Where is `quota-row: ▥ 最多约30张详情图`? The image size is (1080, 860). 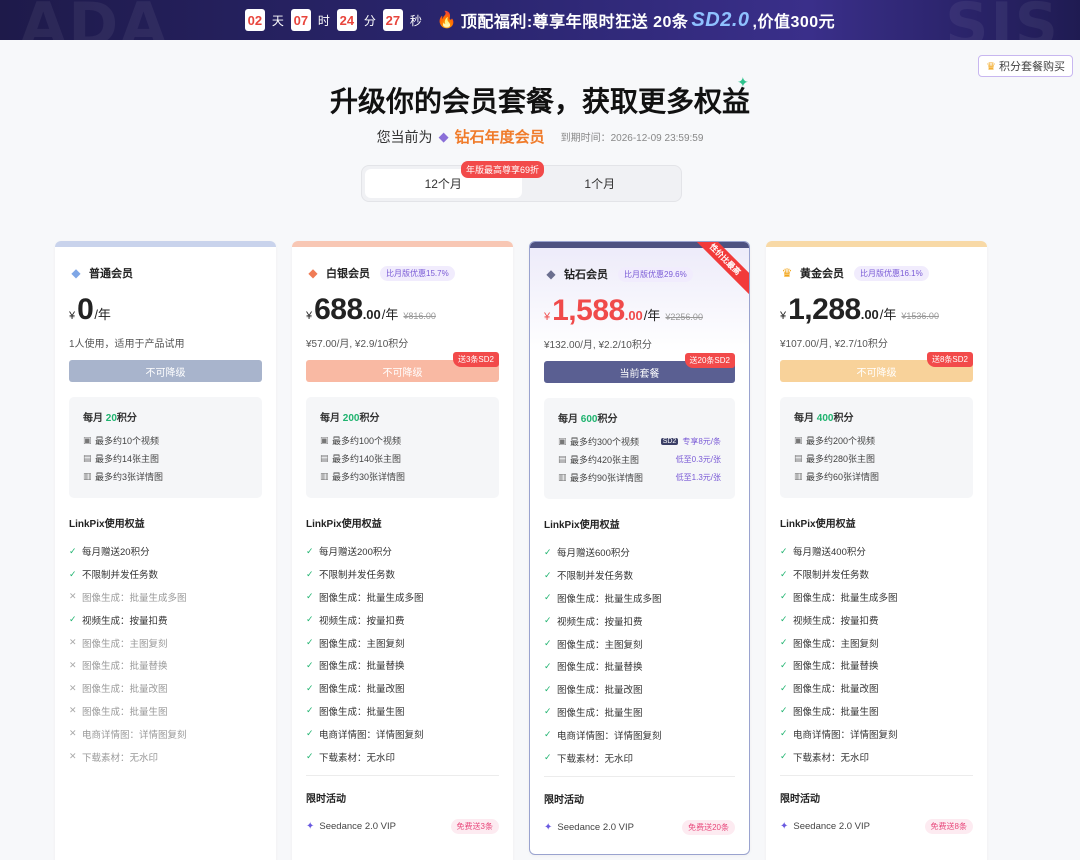 quota-row: ▥ 最多约30张详情图 is located at coordinates (402, 476).